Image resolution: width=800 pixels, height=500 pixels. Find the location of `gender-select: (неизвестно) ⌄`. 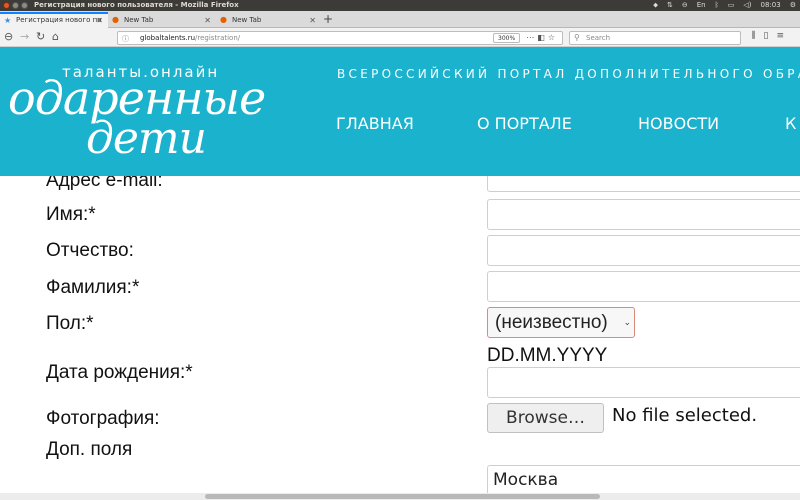

gender-select: (неизвестно) ⌄ is located at coordinates (561, 322).